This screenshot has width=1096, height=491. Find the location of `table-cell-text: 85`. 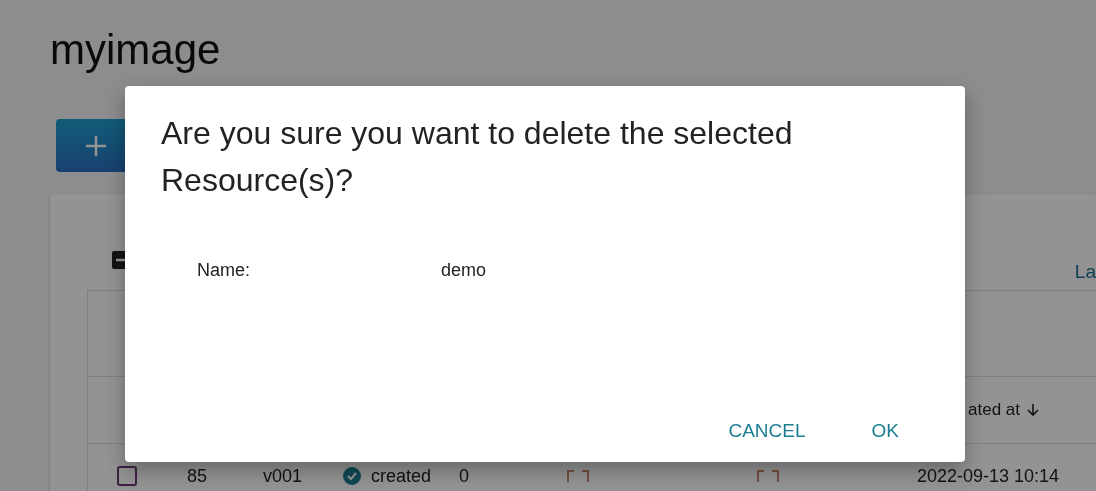

table-cell-text: 85 is located at coordinates (198, 476).